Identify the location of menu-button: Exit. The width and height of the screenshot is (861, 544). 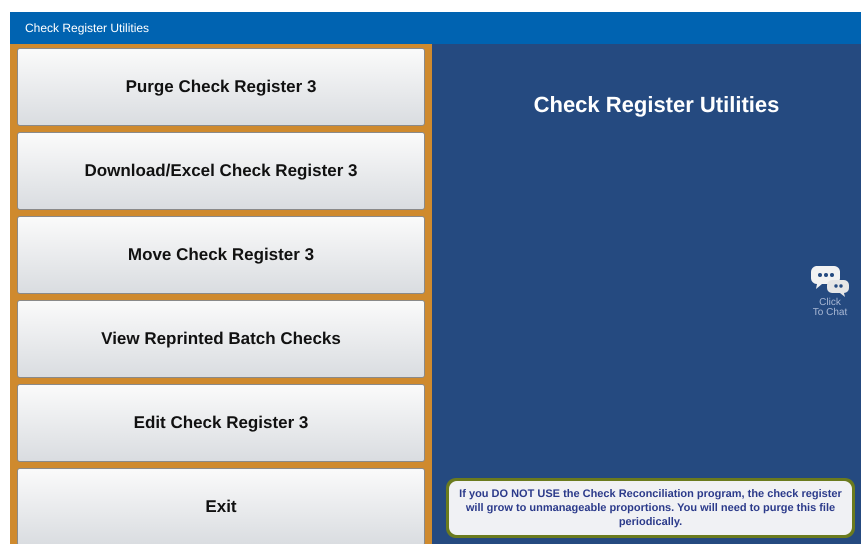
(221, 506).